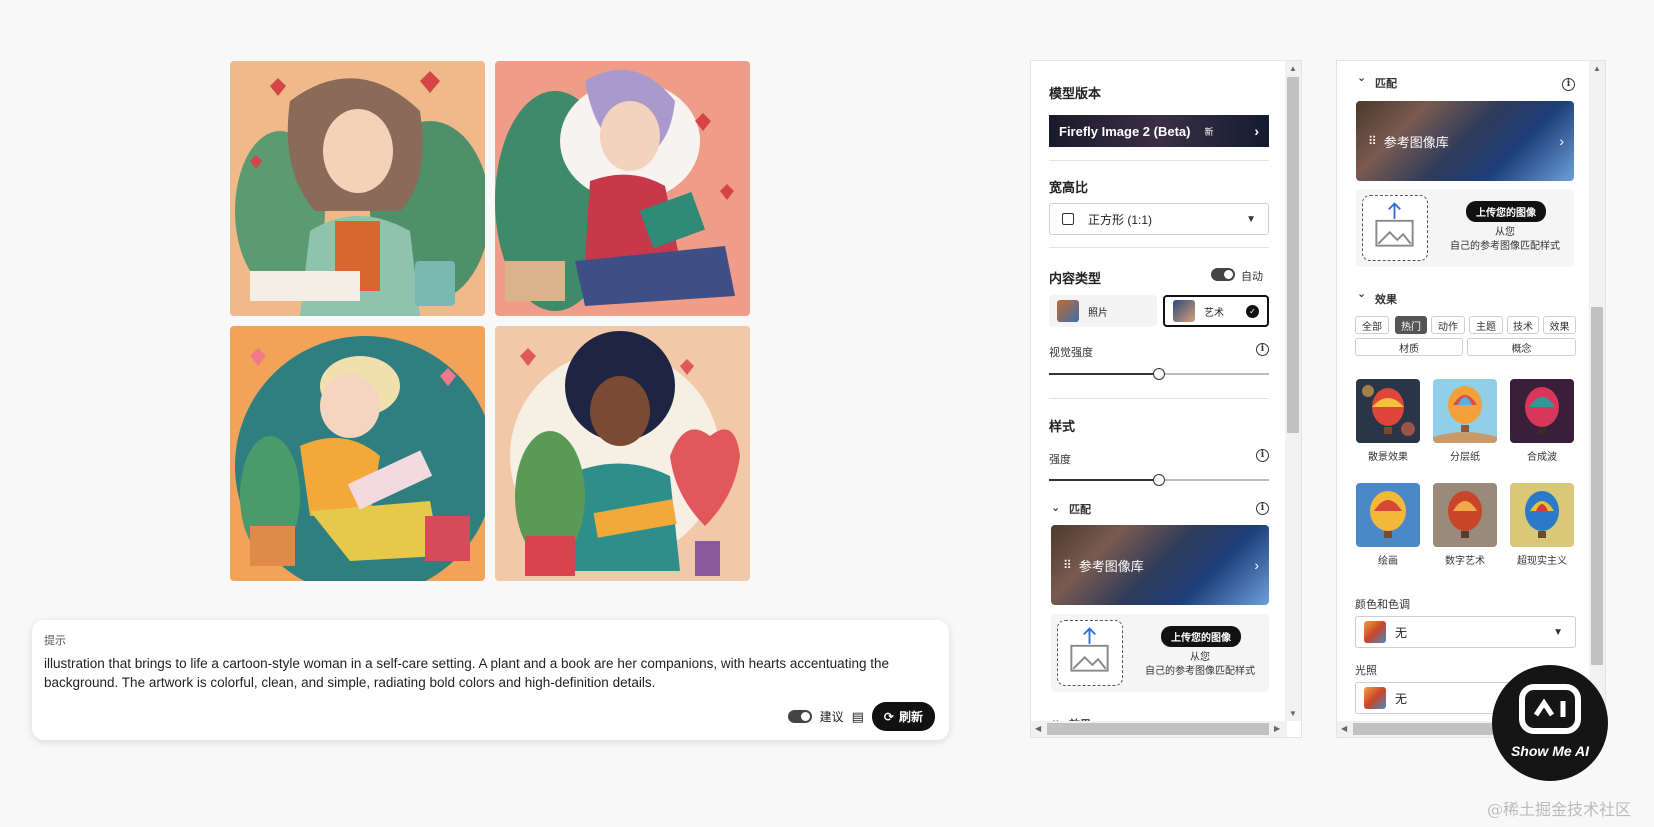 This screenshot has height=827, width=1654. I want to click on effect-painting: 绘画, so click(1388, 525).